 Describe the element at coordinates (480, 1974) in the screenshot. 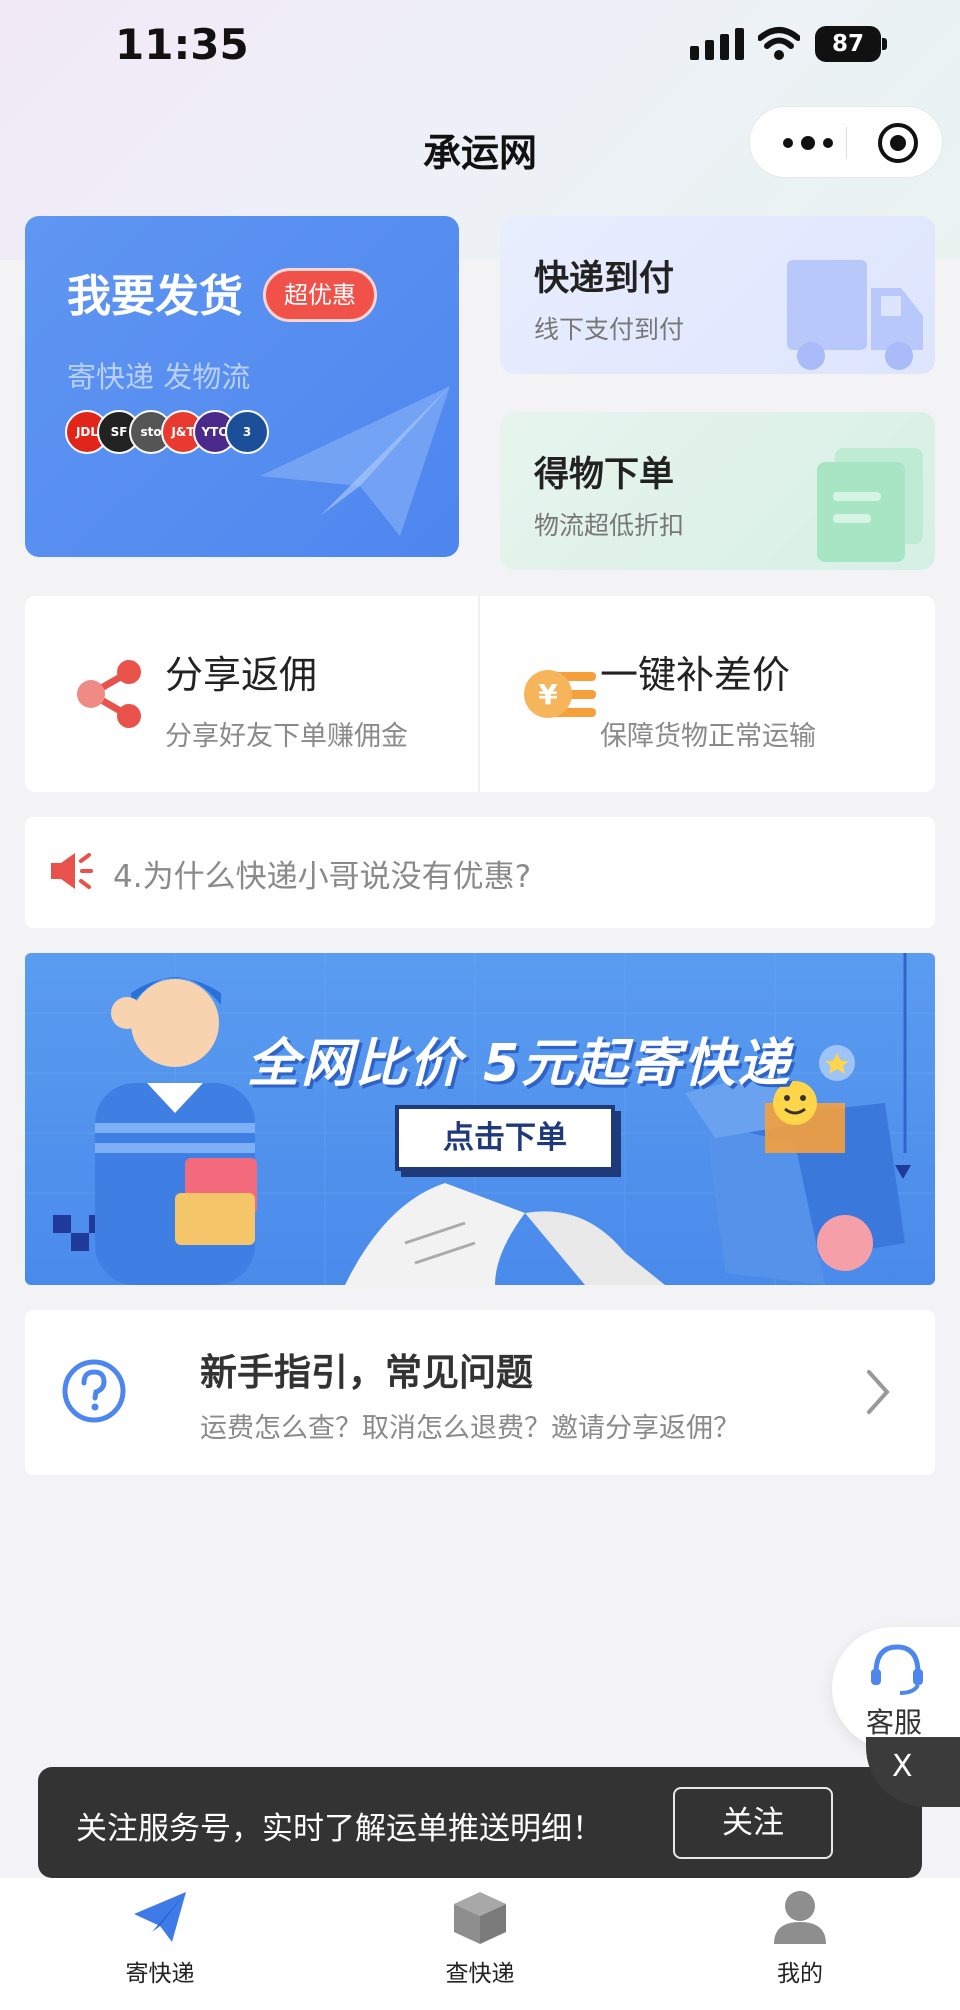

I see `tab-track-label: 查快递` at that location.